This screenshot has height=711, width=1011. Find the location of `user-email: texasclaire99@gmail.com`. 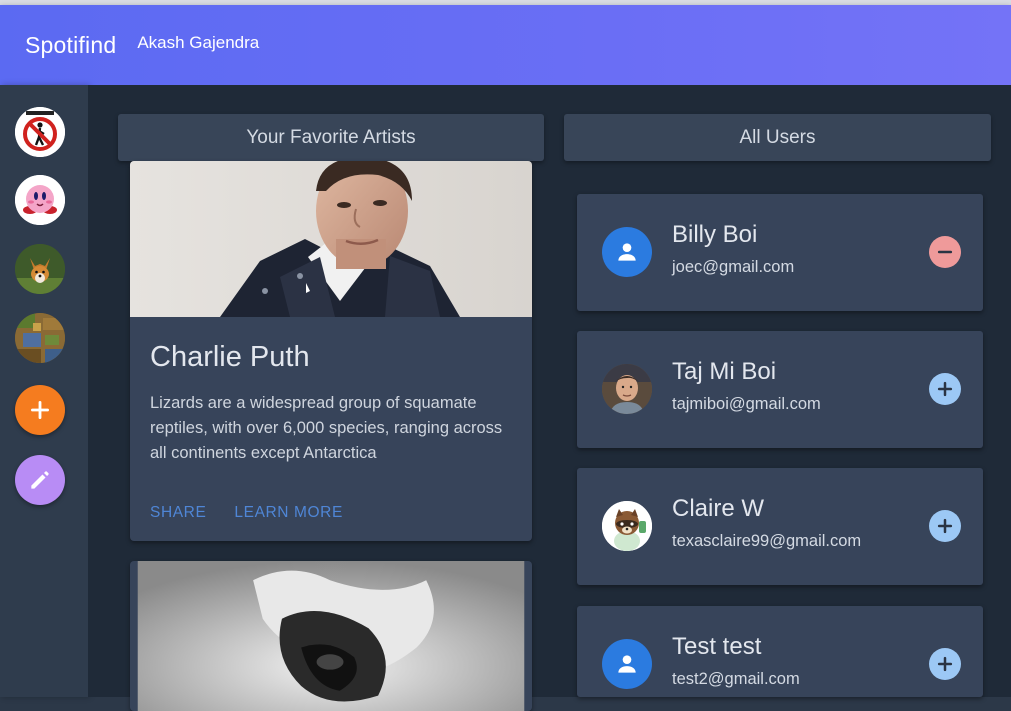

user-email: texasclaire99@gmail.com is located at coordinates (767, 541).